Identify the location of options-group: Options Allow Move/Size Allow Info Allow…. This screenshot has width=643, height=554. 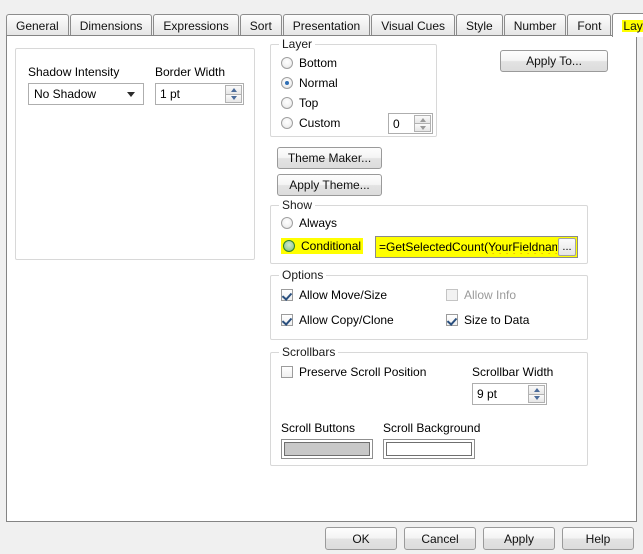
(429, 304).